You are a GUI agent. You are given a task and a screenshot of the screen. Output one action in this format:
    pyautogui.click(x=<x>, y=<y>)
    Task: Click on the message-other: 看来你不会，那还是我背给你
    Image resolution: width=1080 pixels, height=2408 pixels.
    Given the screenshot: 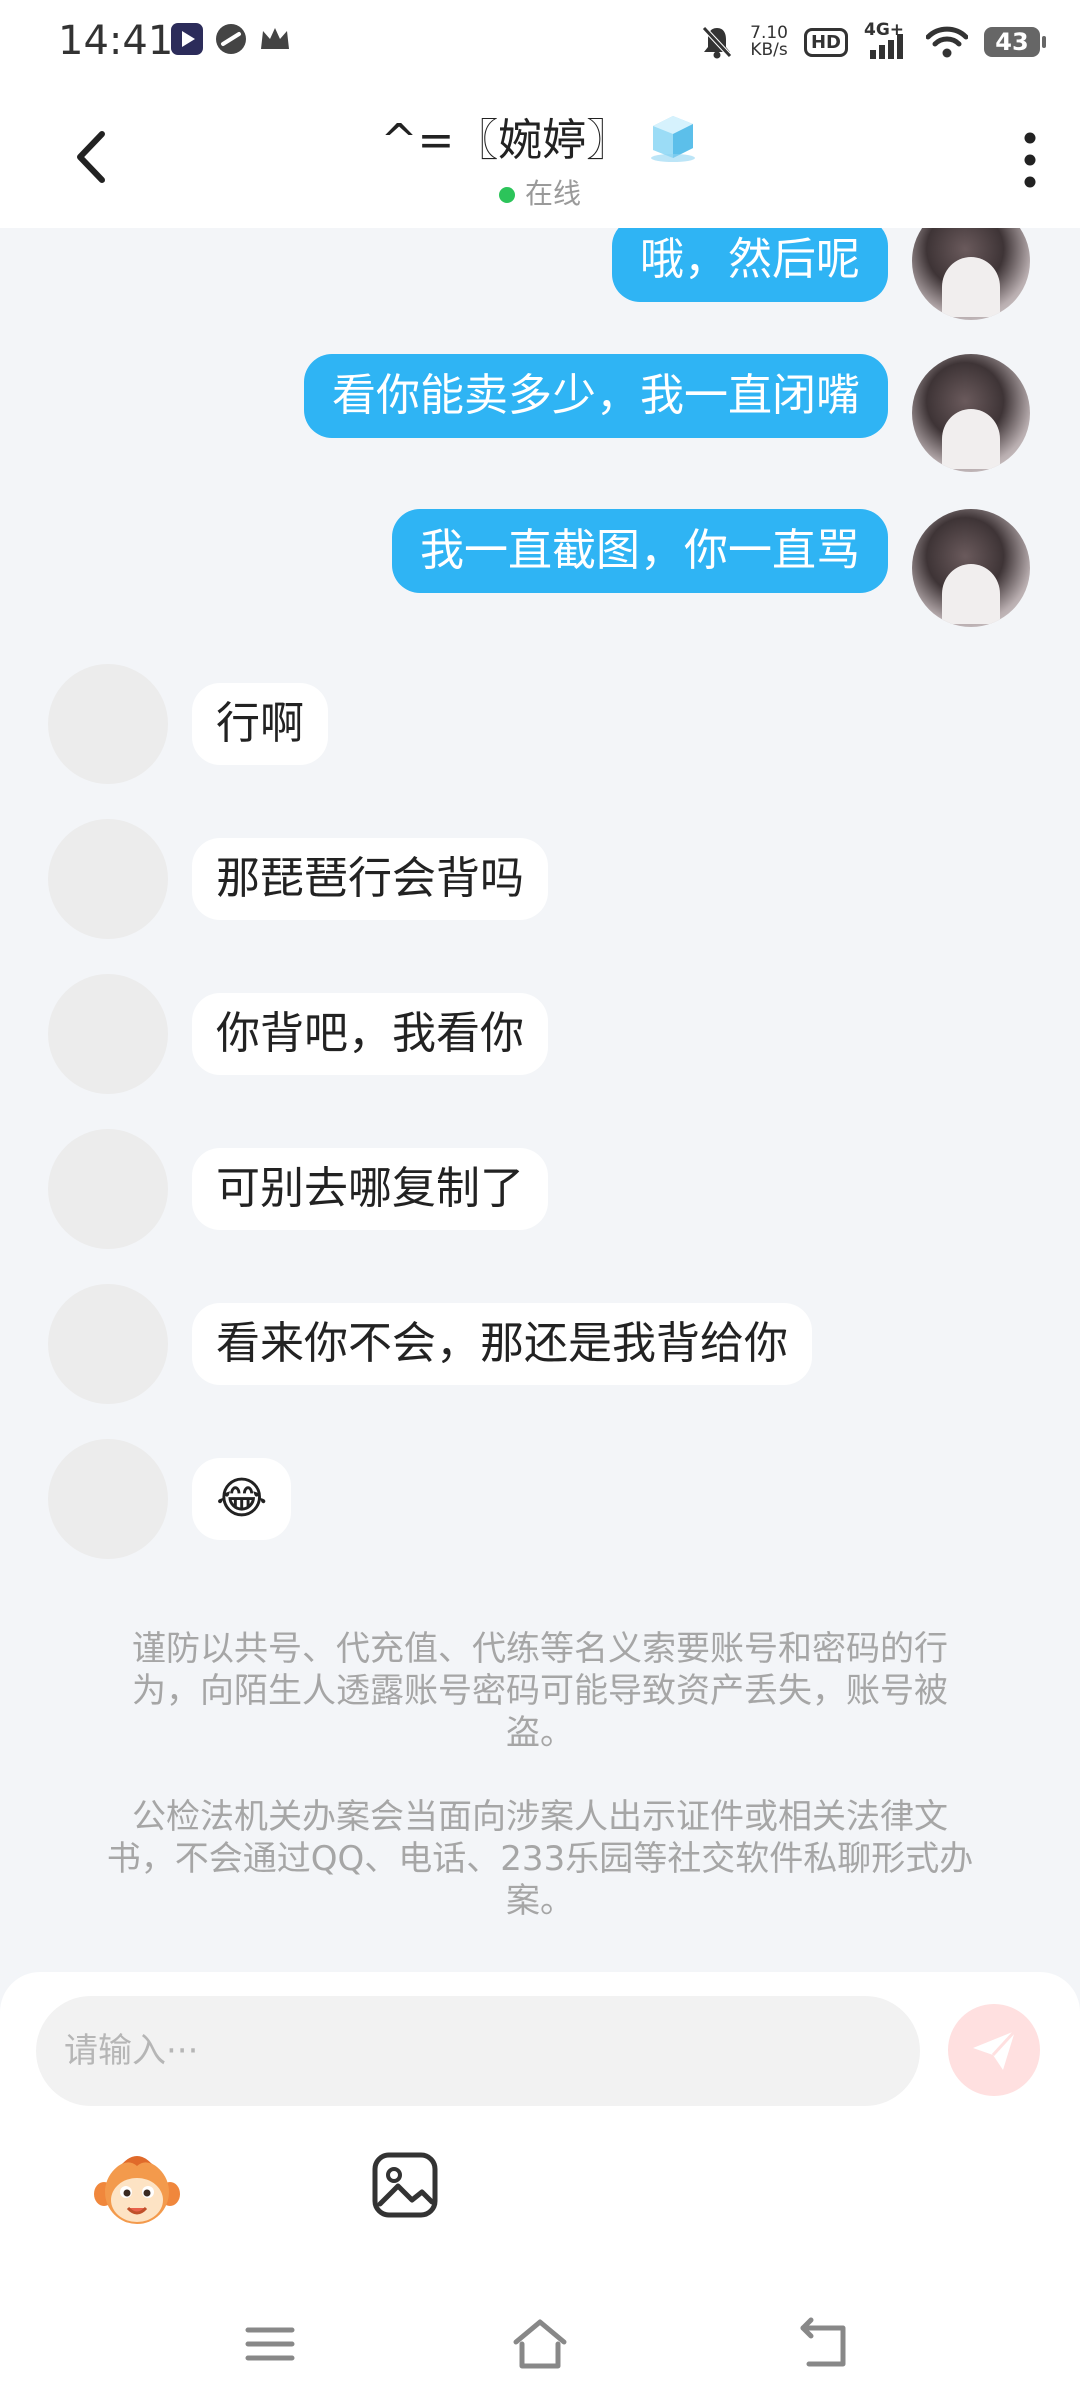 What is the action you would take?
    pyautogui.click(x=430, y=1344)
    